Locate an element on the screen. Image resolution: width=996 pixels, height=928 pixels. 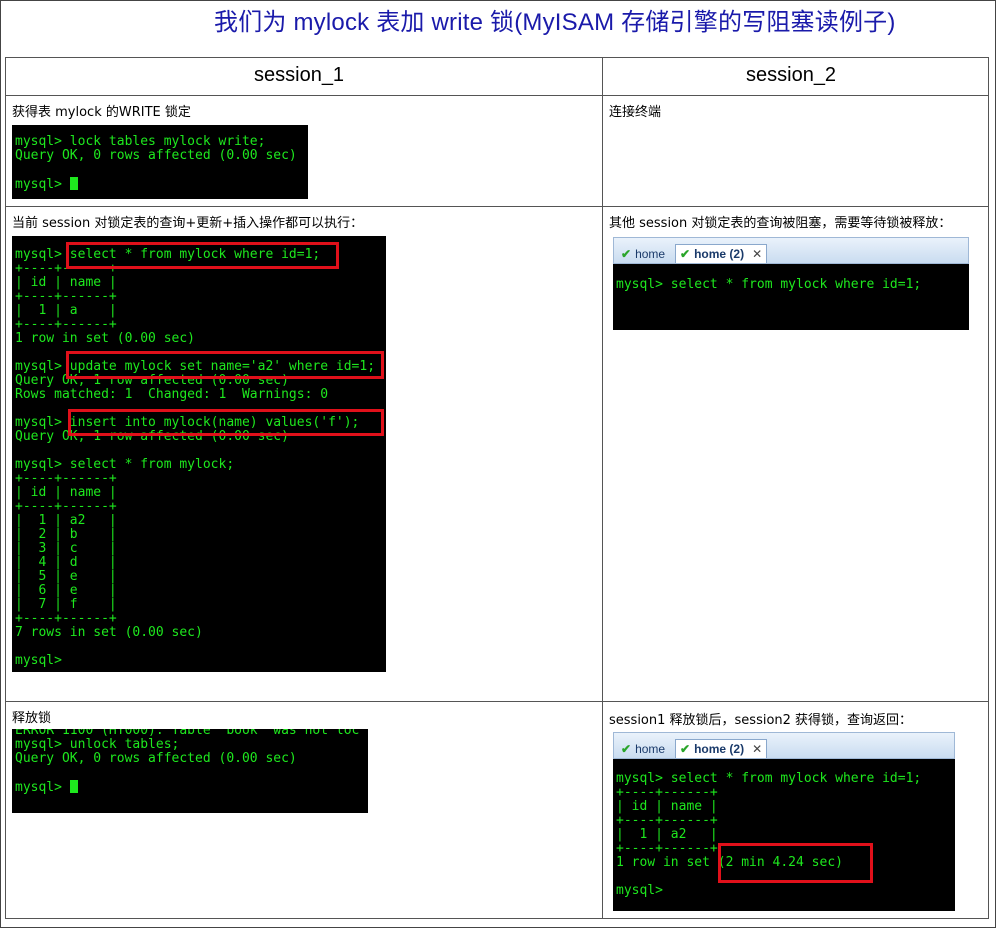
highlight-elapsed-time is located at coordinates (795, 863).